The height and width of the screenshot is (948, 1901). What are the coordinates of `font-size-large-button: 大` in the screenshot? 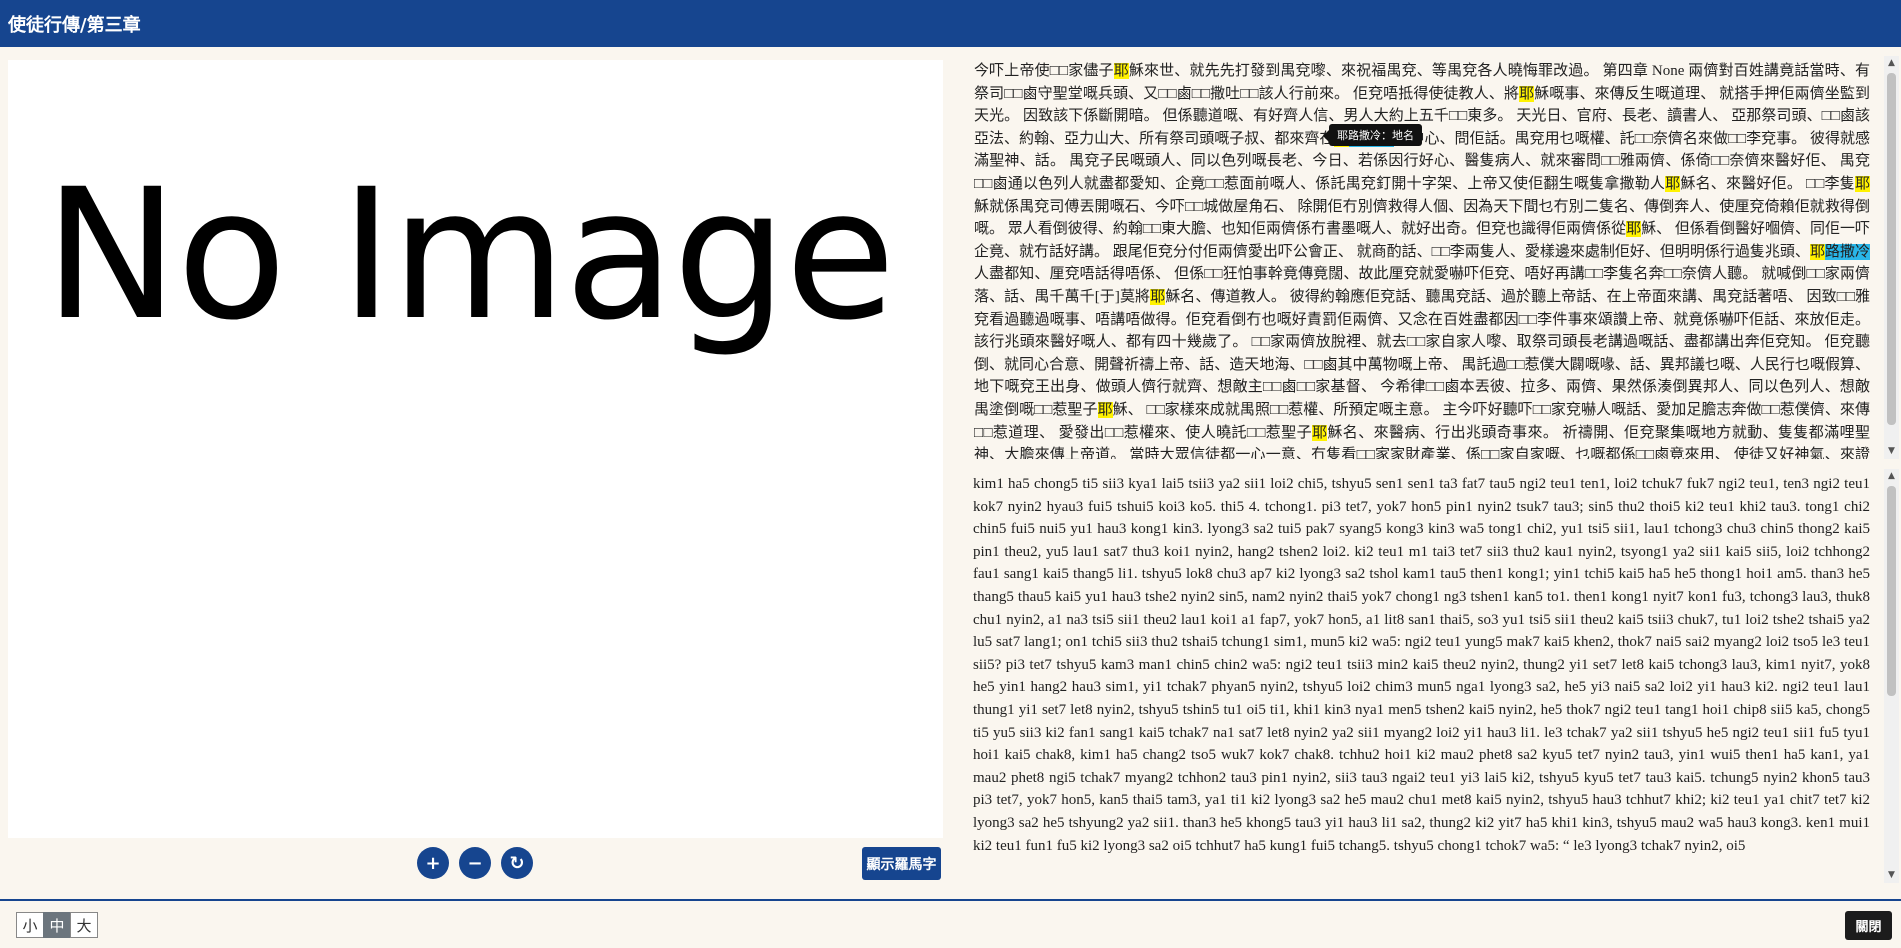 It's located at (84, 925).